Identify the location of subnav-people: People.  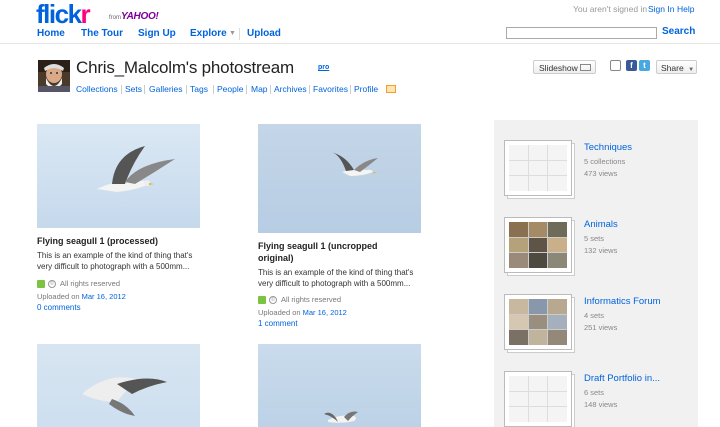
(230, 89).